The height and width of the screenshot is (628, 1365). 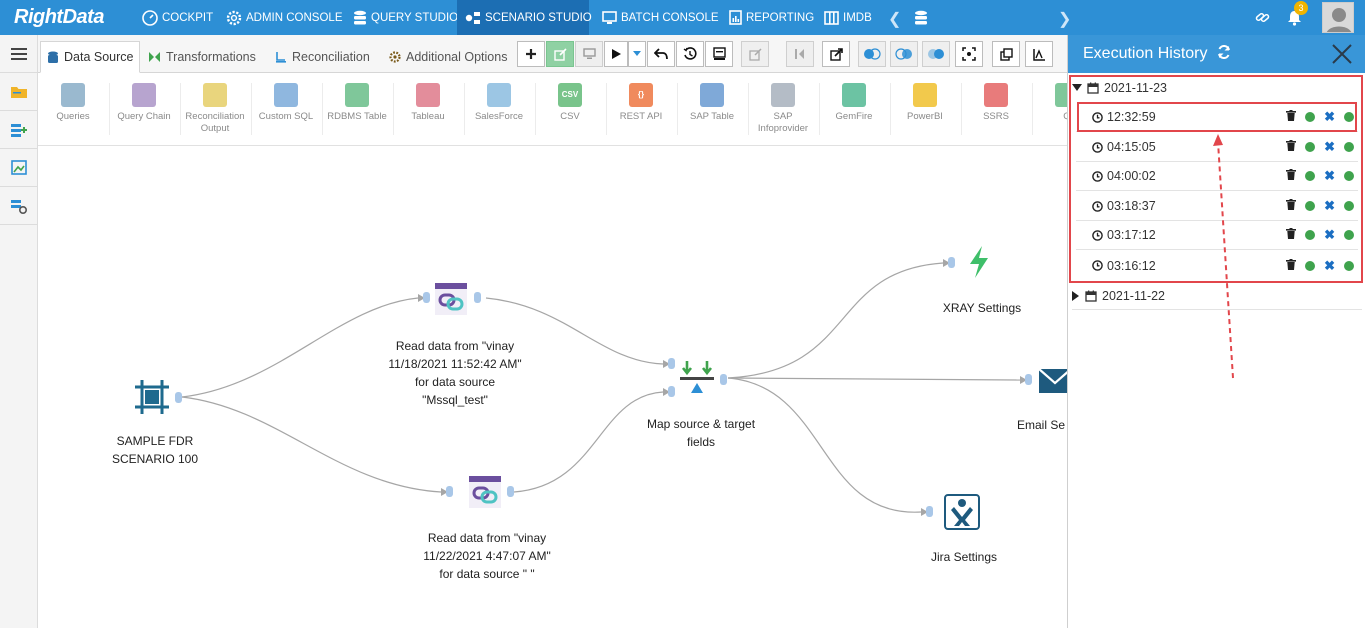 What do you see at coordinates (800, 54) in the screenshot?
I see `collapse-panel-button` at bounding box center [800, 54].